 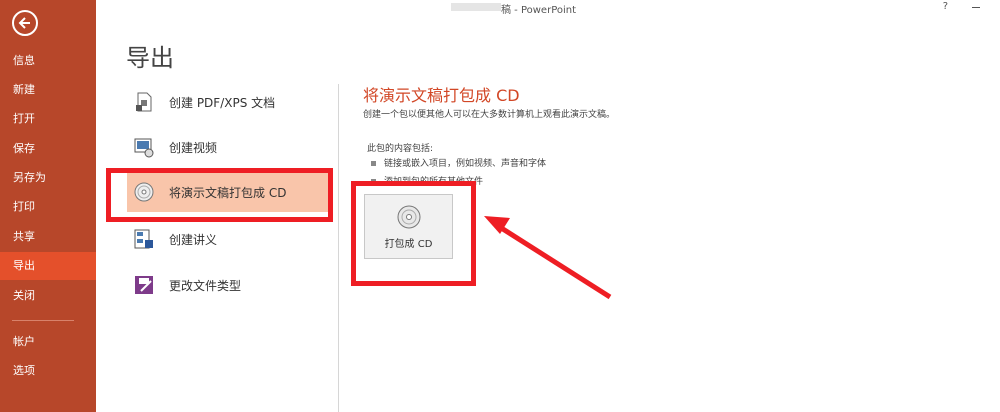 What do you see at coordinates (144, 285) in the screenshot?
I see `file-type-icon` at bounding box center [144, 285].